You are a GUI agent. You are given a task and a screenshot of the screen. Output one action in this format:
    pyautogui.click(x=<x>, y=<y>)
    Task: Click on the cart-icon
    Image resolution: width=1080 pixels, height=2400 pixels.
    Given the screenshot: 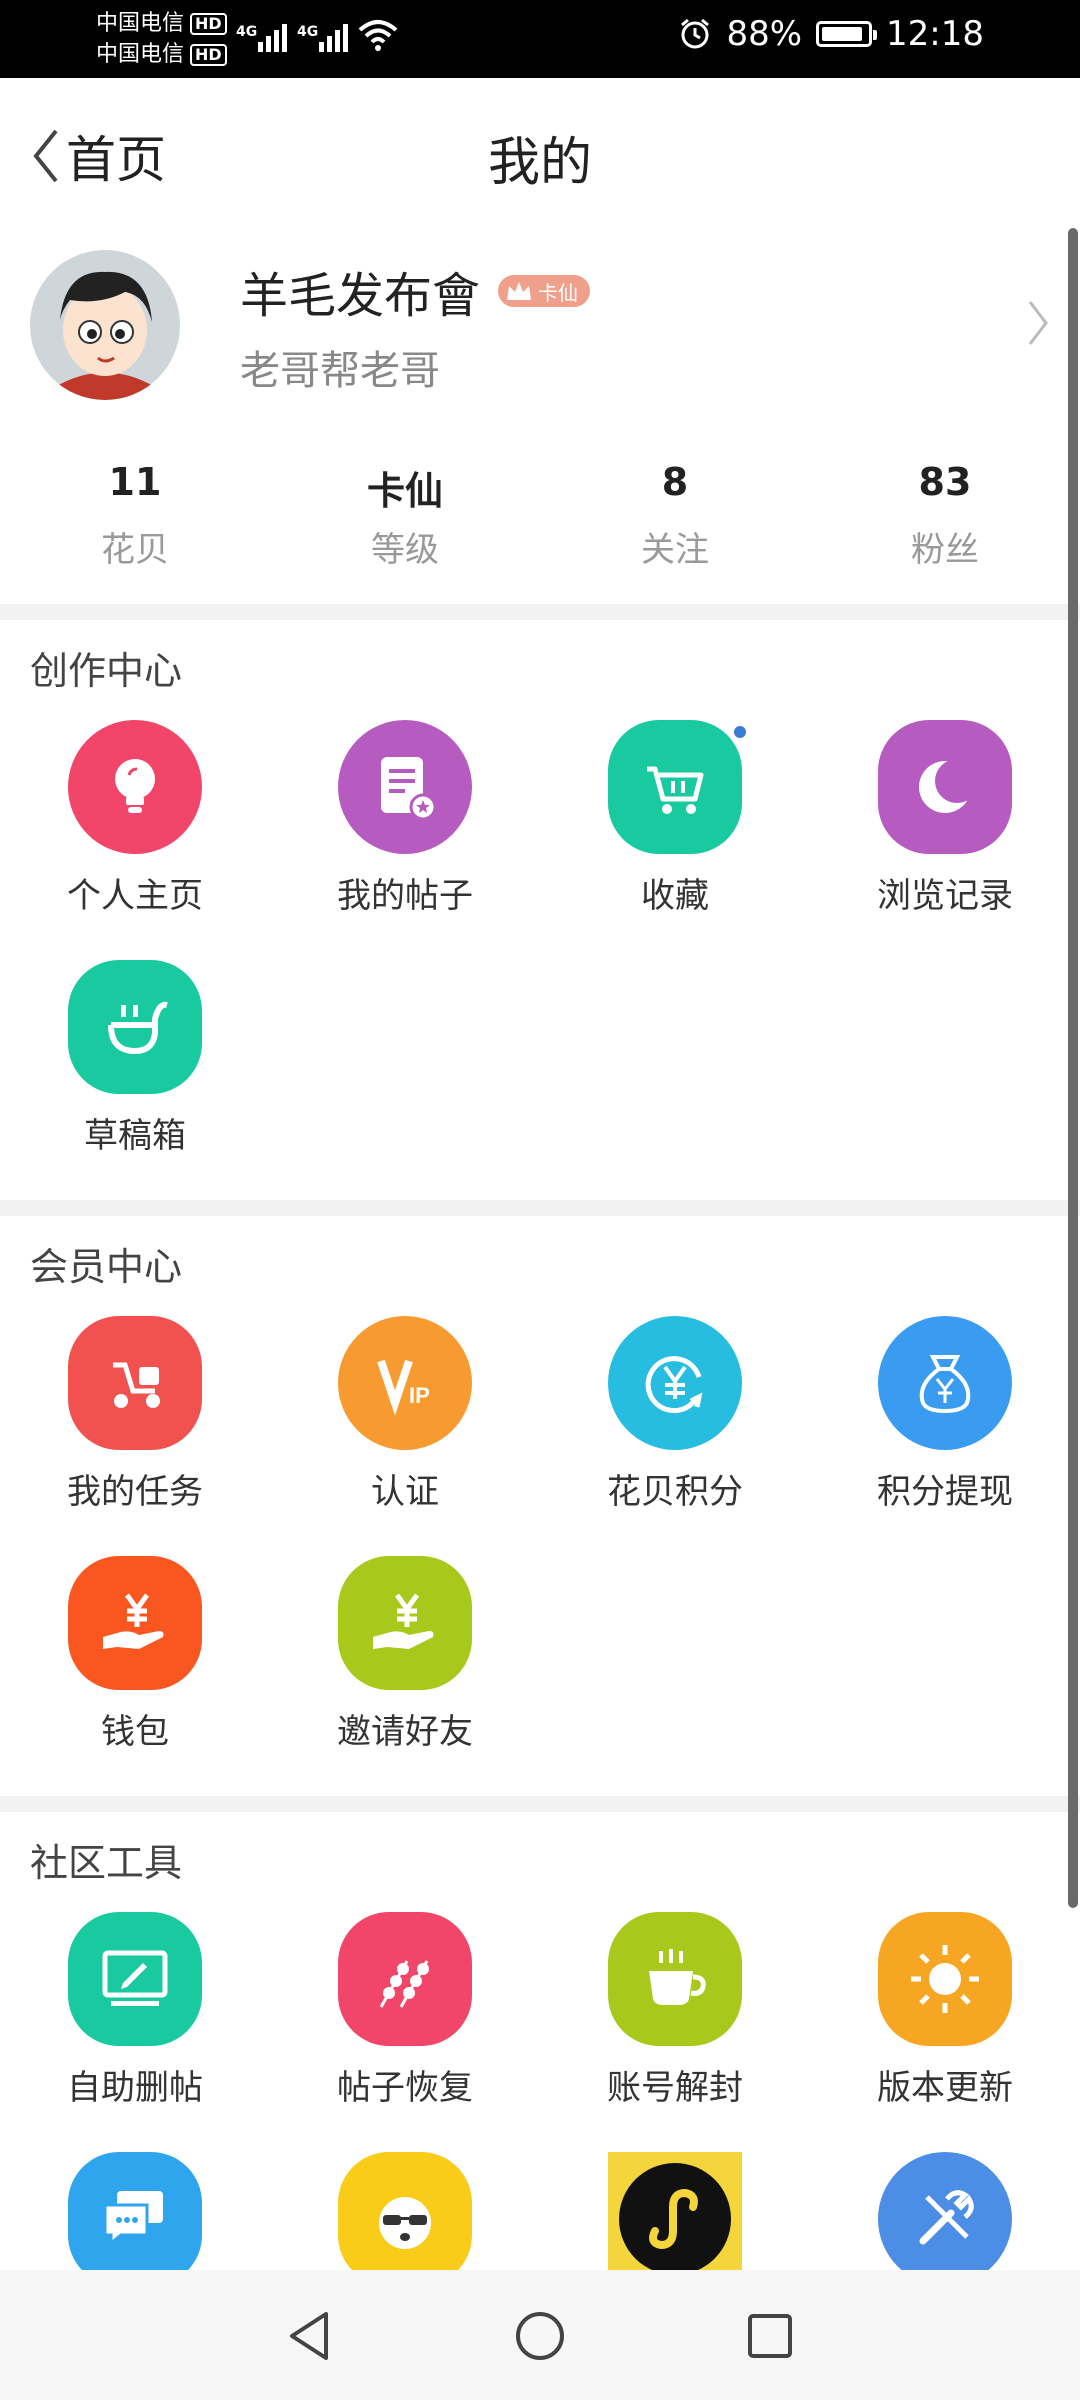 What is the action you would take?
    pyautogui.click(x=677, y=787)
    